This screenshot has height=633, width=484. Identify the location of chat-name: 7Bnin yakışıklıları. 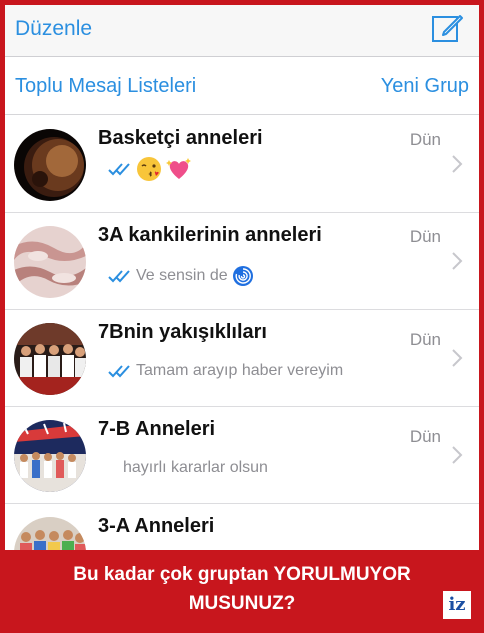
(182, 332).